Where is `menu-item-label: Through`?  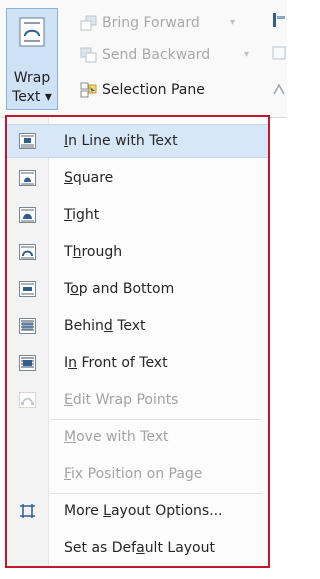 menu-item-label: Through is located at coordinates (93, 252).